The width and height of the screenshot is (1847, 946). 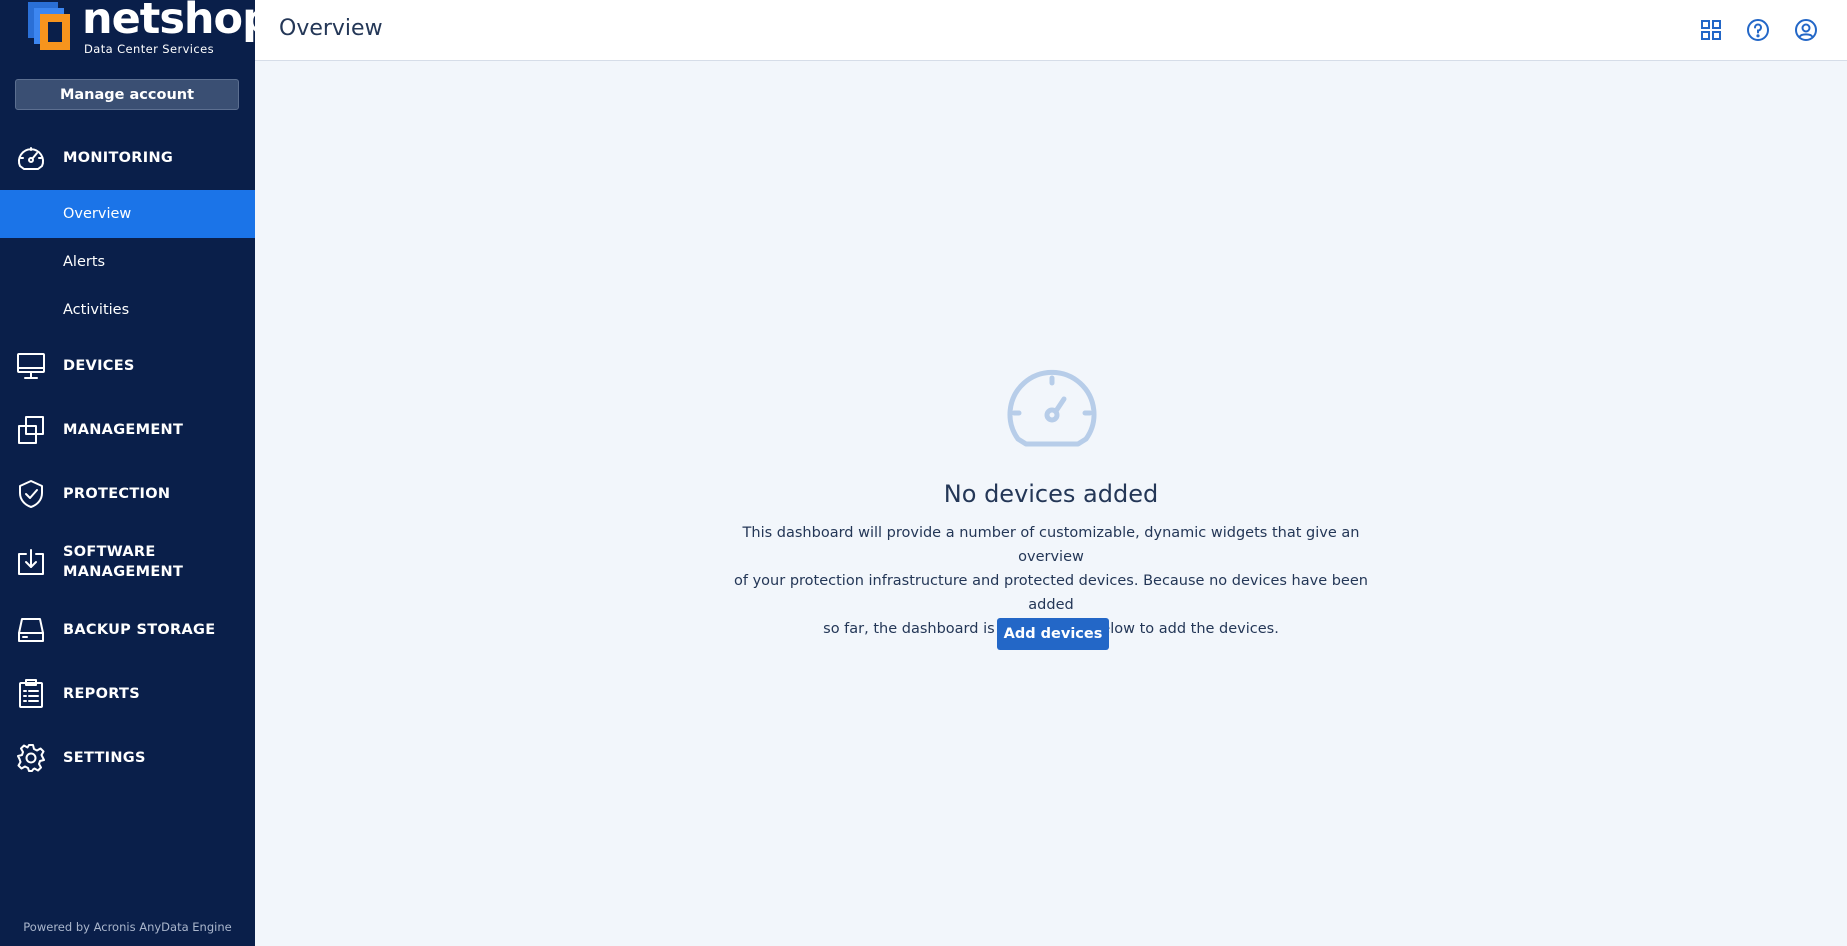 What do you see at coordinates (31, 694) in the screenshot?
I see `clipboard-icon` at bounding box center [31, 694].